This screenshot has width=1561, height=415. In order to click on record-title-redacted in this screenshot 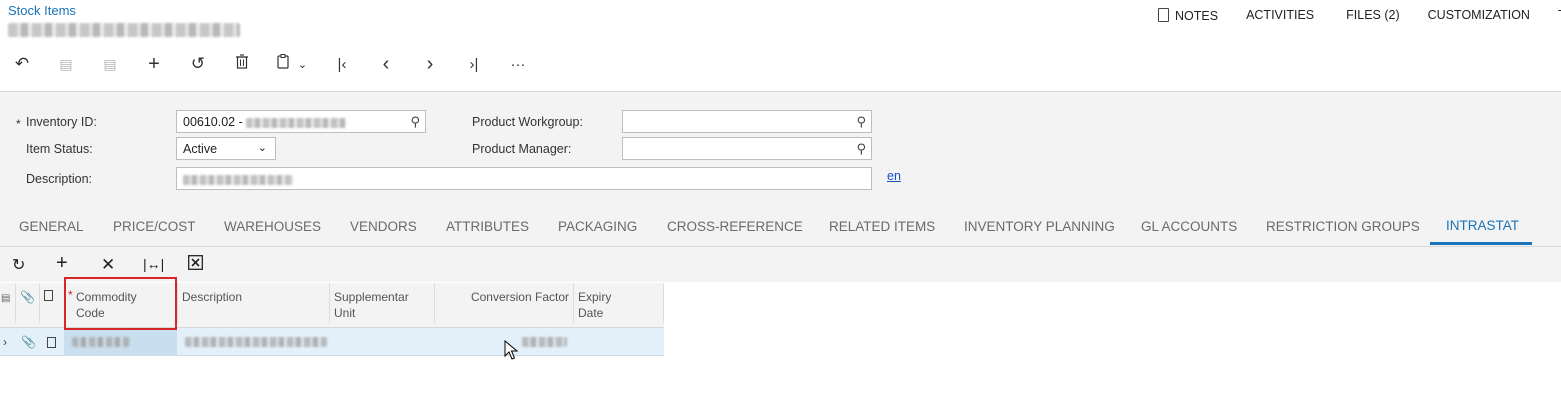, I will do `click(124, 30)`.